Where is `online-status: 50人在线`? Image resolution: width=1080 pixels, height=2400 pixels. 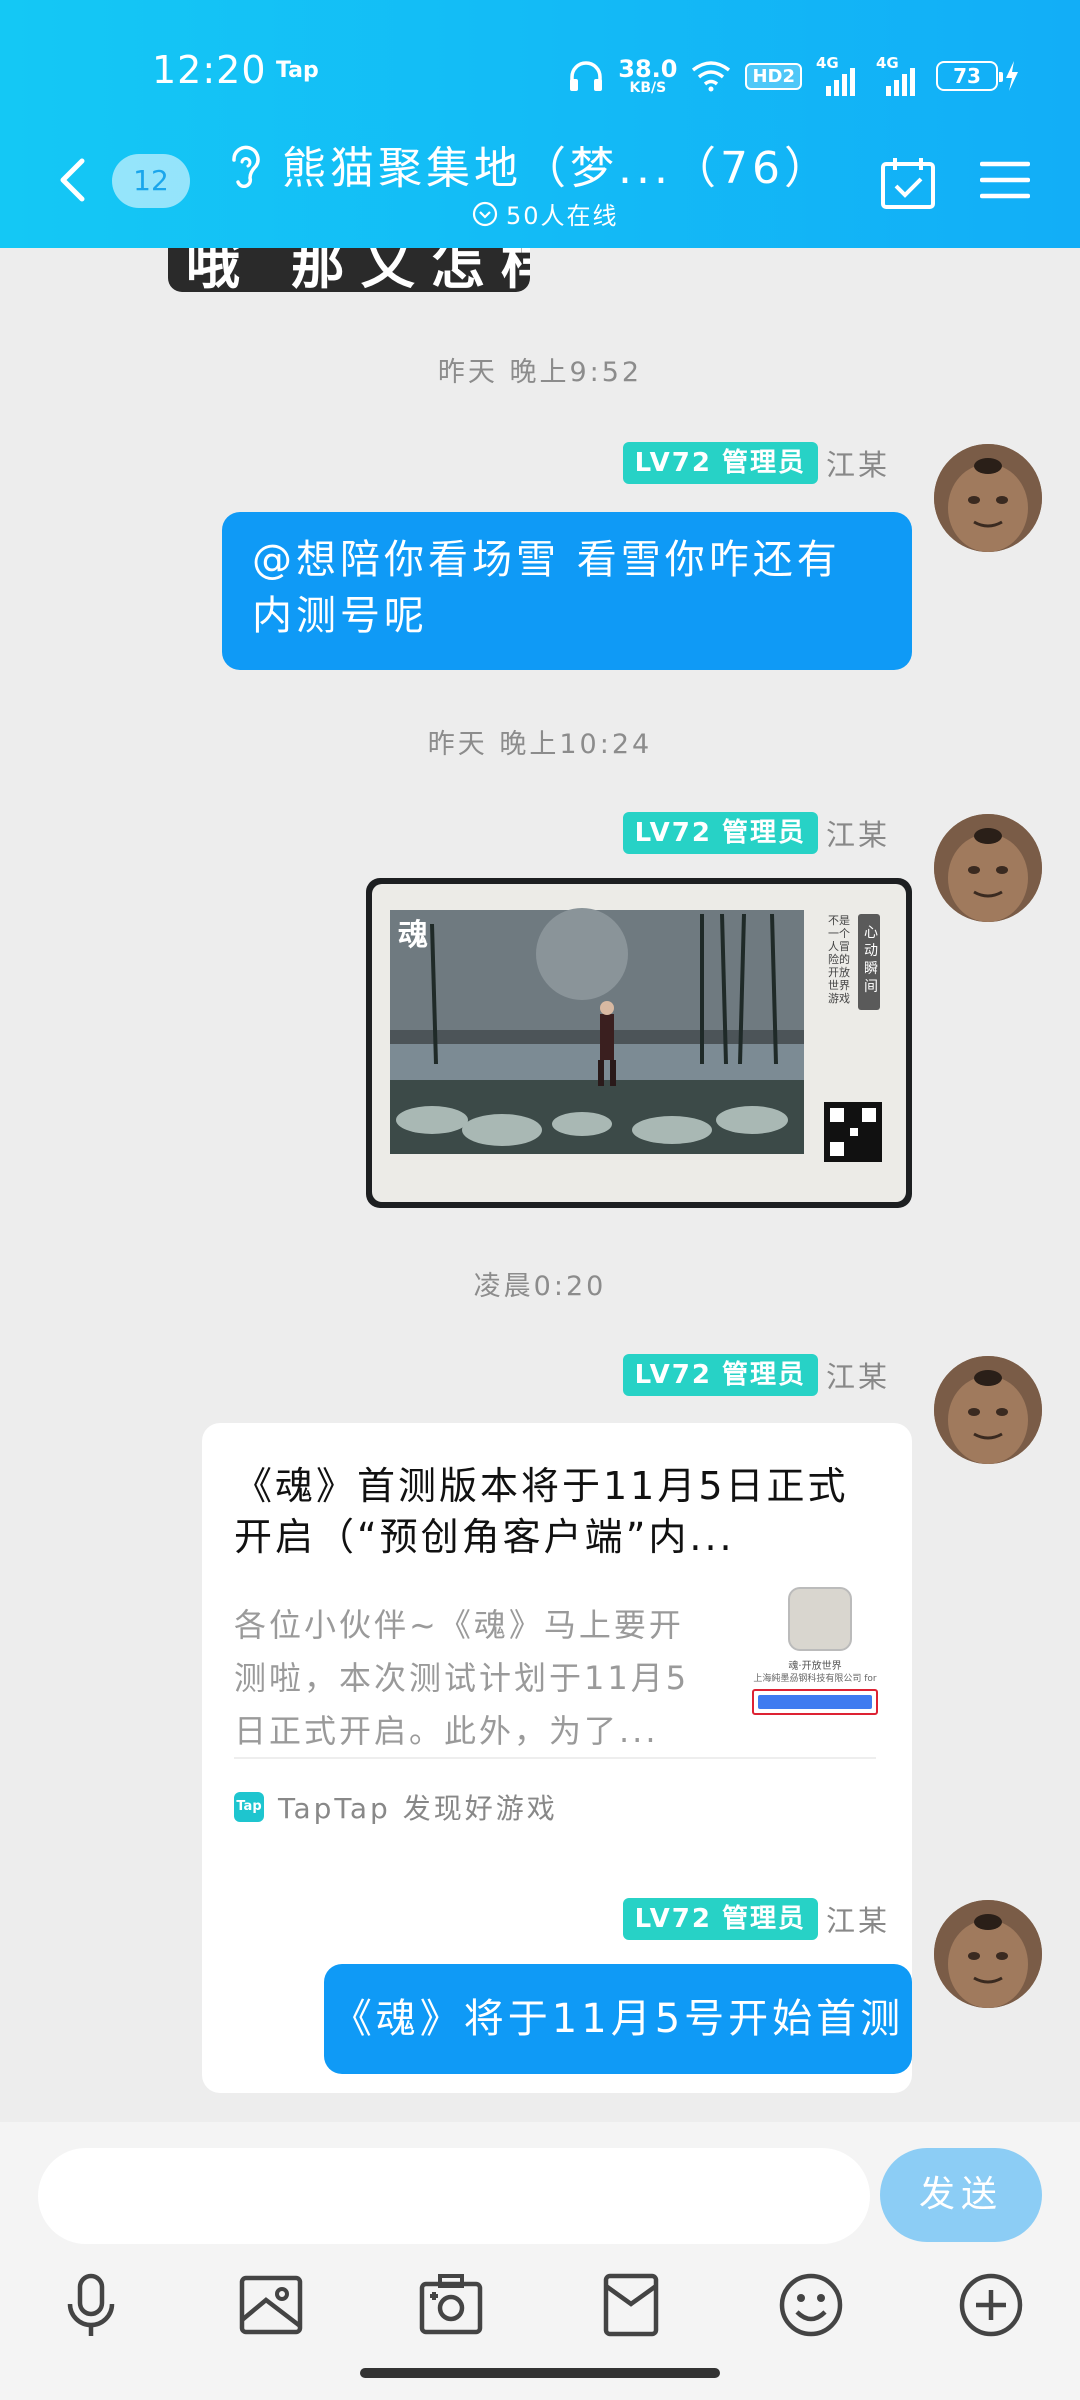 online-status: 50人在线 is located at coordinates (545, 213).